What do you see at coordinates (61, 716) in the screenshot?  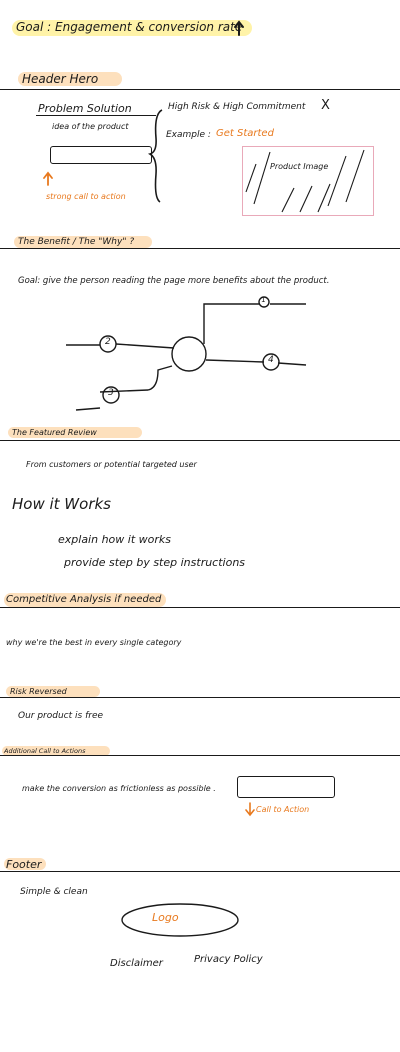 I see `risk-reversed-text: Our product is free` at bounding box center [61, 716].